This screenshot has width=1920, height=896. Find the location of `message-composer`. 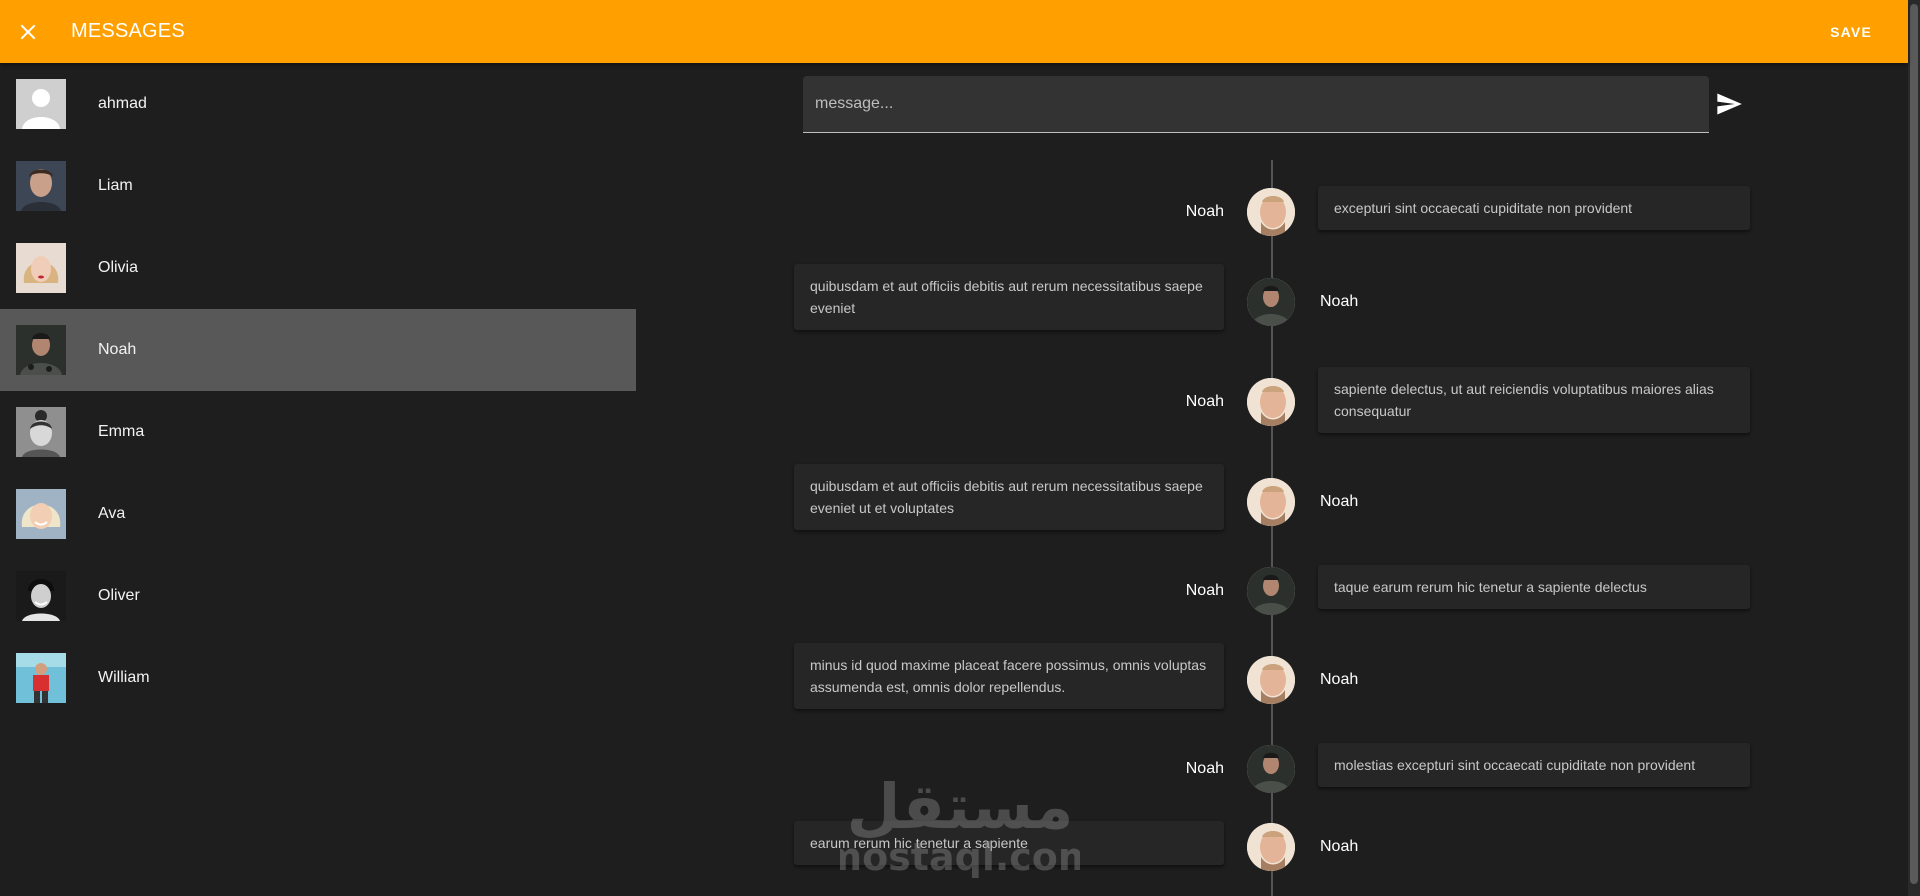

message-composer is located at coordinates (1256, 104).